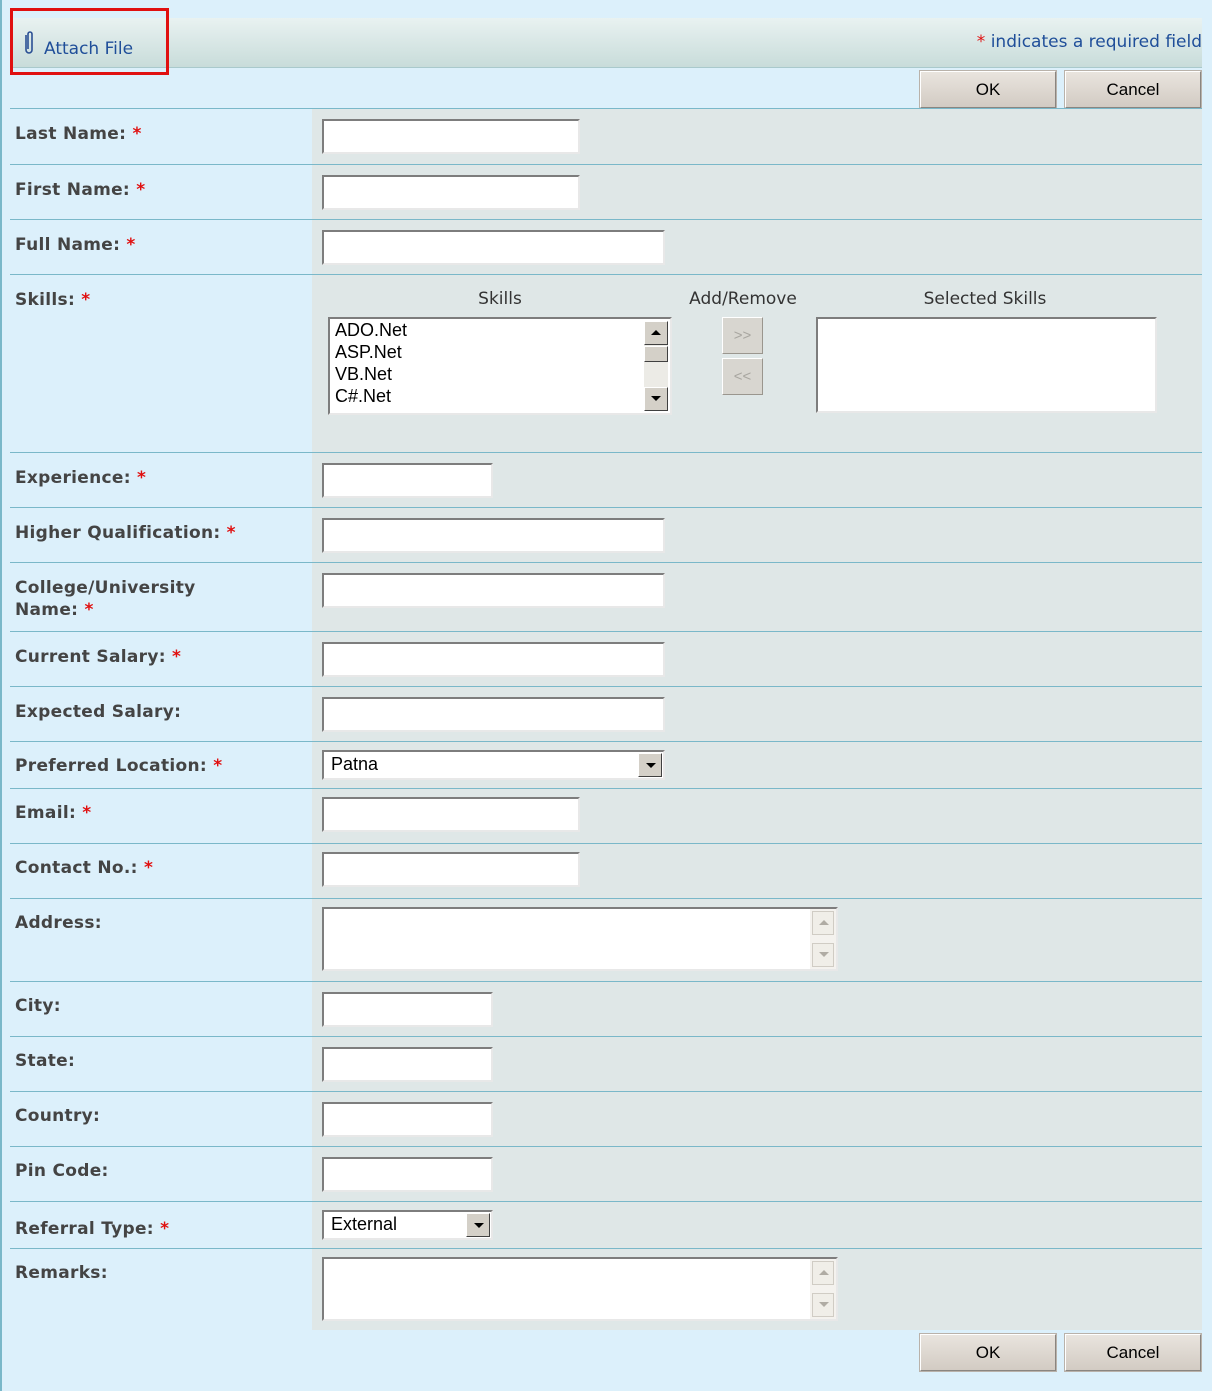 This screenshot has height=1391, width=1212. Describe the element at coordinates (161, 659) in the screenshot. I see `label-current-salary: Current Salary: *` at that location.